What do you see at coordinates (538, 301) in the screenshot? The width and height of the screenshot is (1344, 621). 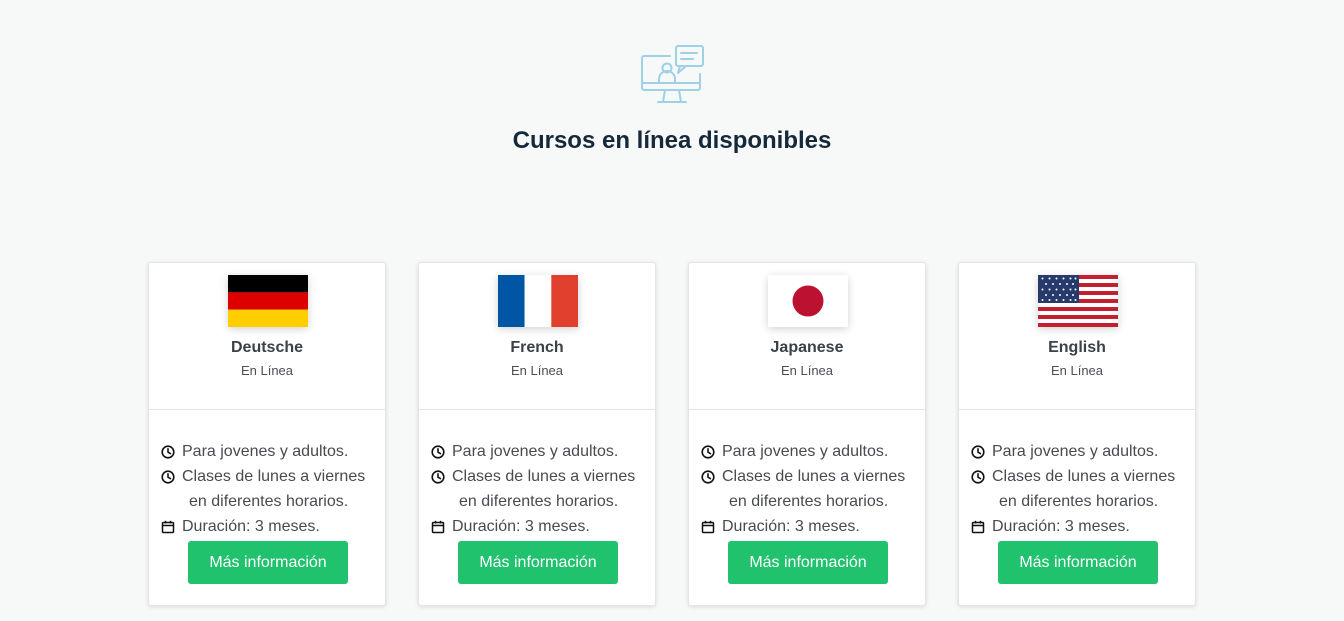 I see `france-flag-icon` at bounding box center [538, 301].